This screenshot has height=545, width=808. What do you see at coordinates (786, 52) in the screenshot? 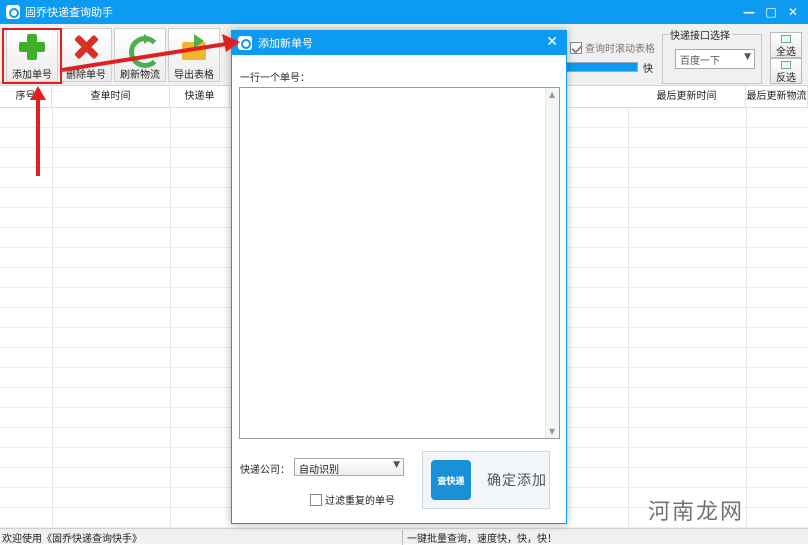
I see `select-all-label: 全选` at bounding box center [786, 52].